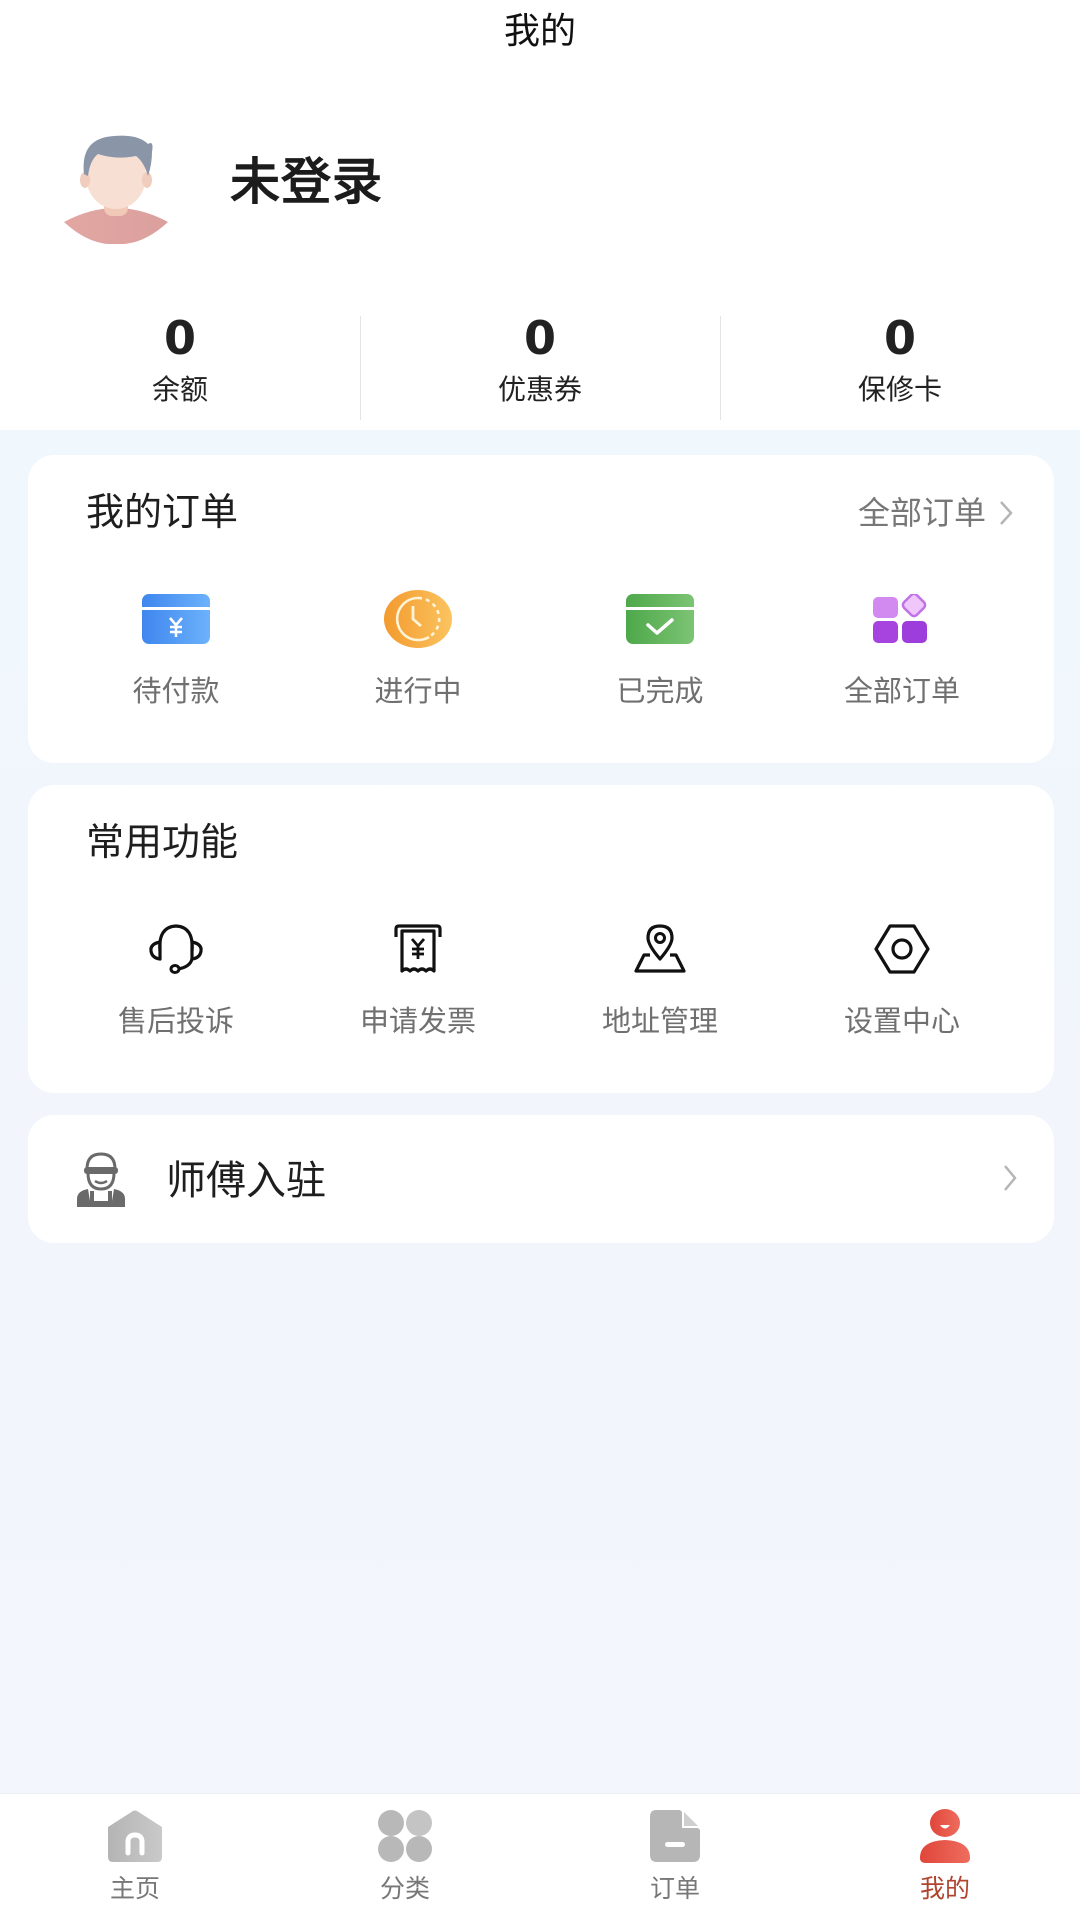 This screenshot has height=1920, width=1080. What do you see at coordinates (901, 691) in the screenshot?
I see `order-status-label: 全部订单` at bounding box center [901, 691].